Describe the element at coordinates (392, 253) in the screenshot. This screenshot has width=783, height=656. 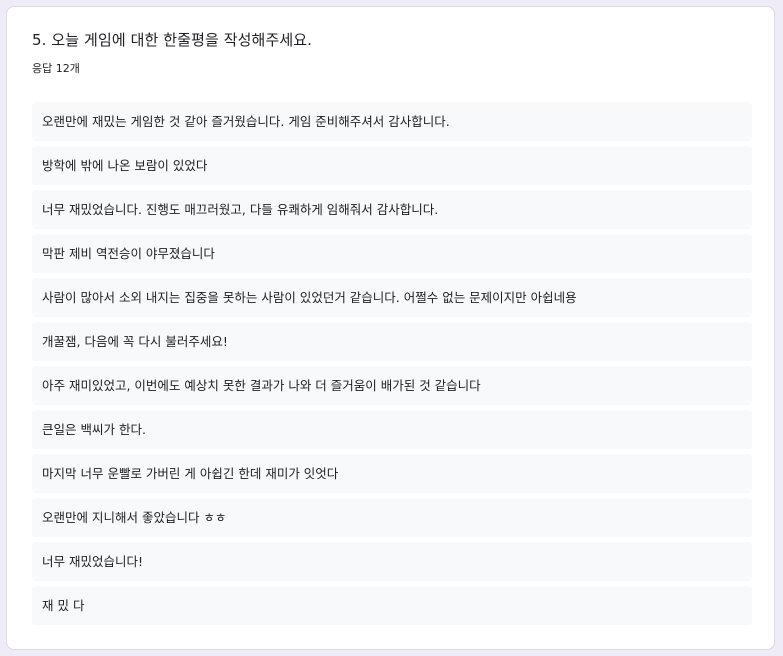
I see `answer-item: 막판 제비 역전승이 야무졌습니다` at that location.